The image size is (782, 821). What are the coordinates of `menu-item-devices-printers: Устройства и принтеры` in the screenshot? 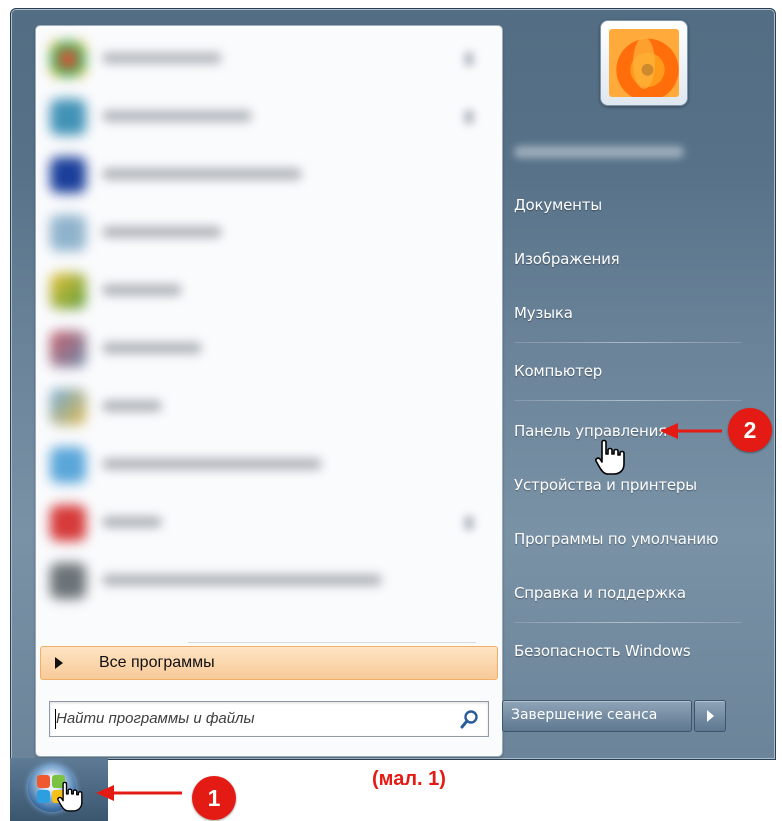 It's located at (605, 485).